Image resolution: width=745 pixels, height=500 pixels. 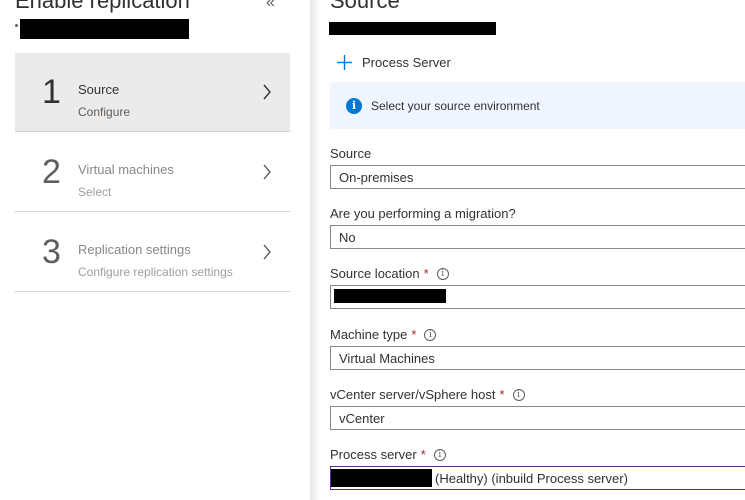 What do you see at coordinates (412, 28) in the screenshot?
I see `redacted-page-subtitle` at bounding box center [412, 28].